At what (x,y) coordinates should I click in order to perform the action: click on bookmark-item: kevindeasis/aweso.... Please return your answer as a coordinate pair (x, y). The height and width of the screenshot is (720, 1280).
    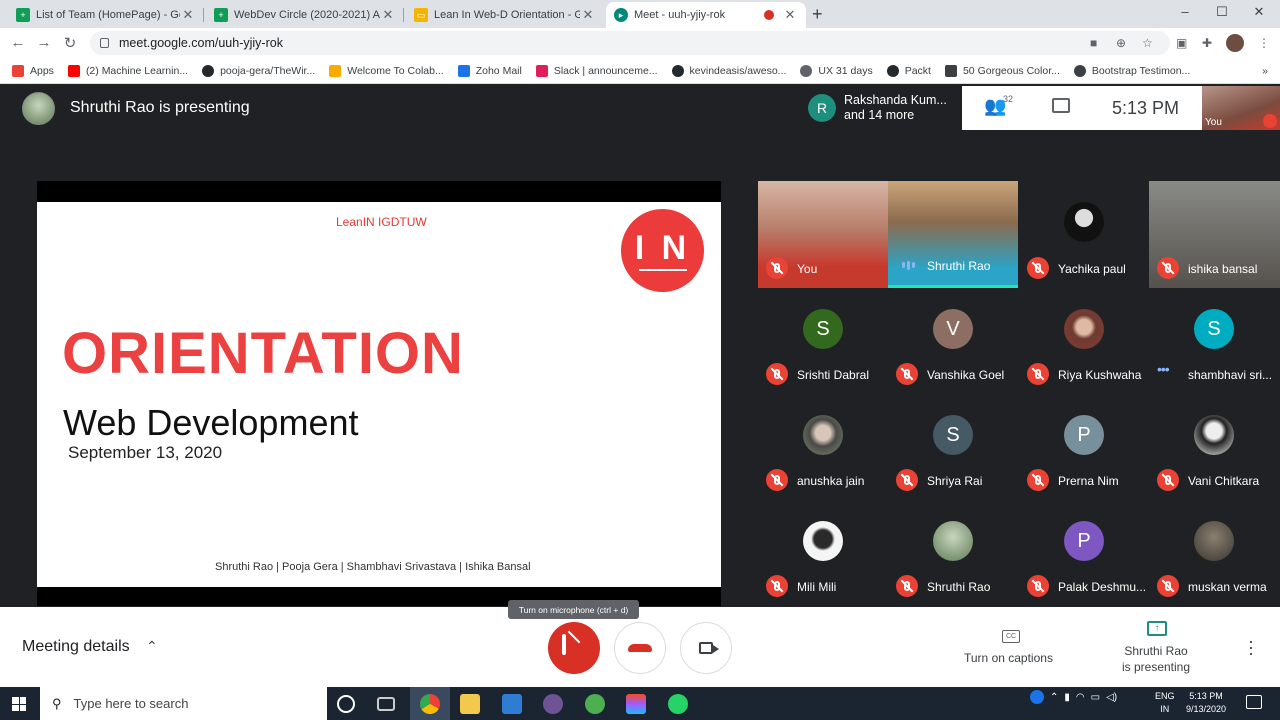
    Looking at the image, I should click on (728, 70).